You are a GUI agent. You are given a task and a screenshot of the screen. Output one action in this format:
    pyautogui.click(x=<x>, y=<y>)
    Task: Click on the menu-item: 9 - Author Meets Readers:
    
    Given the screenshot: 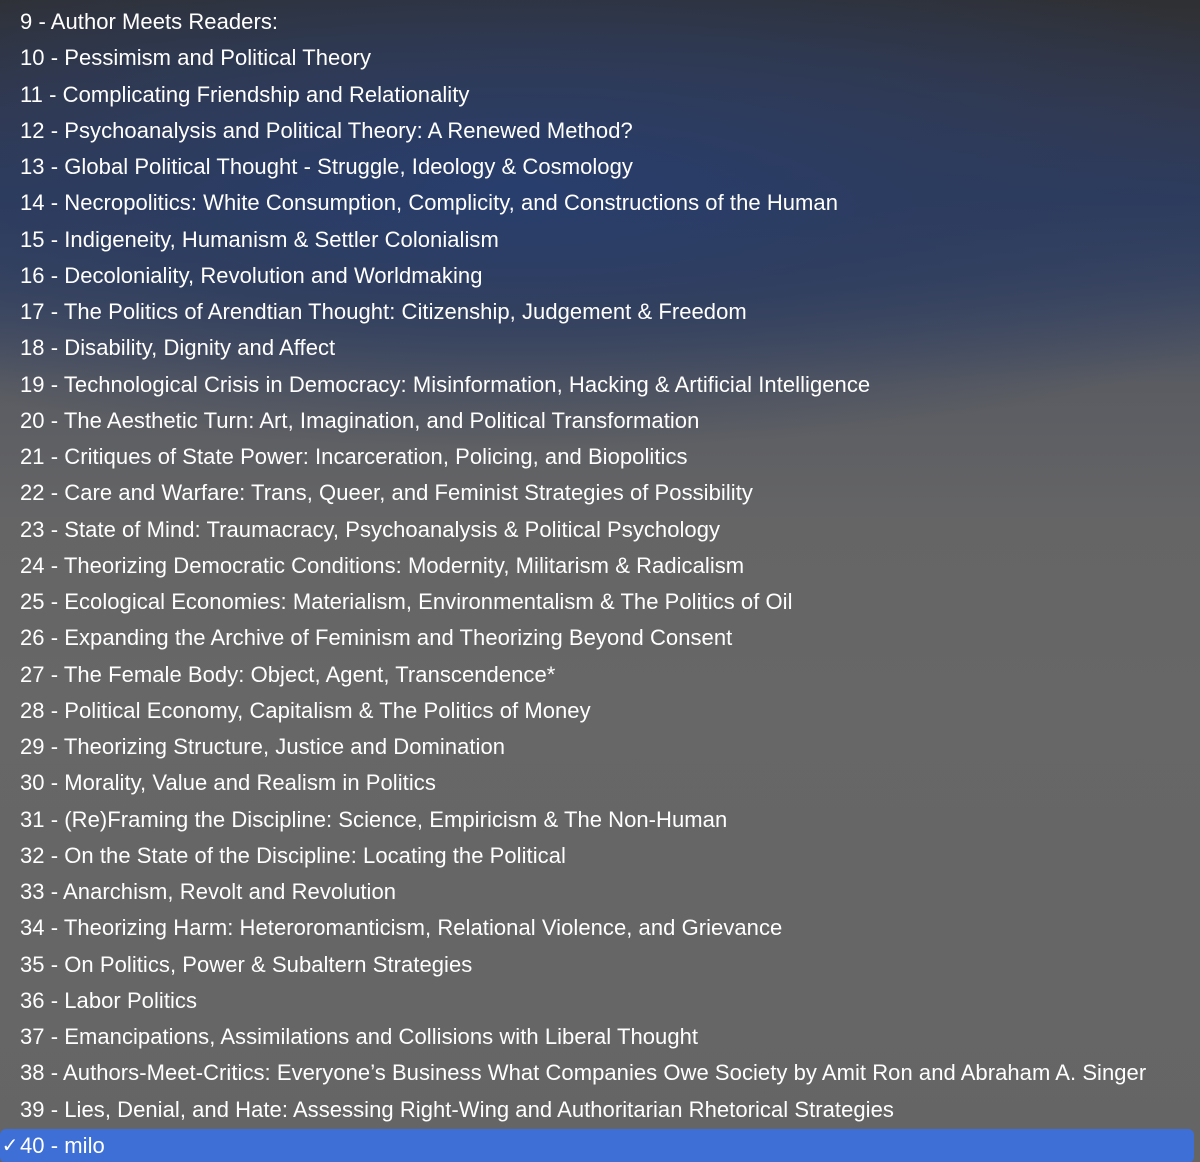 What is the action you would take?
    pyautogui.click(x=600, y=22)
    